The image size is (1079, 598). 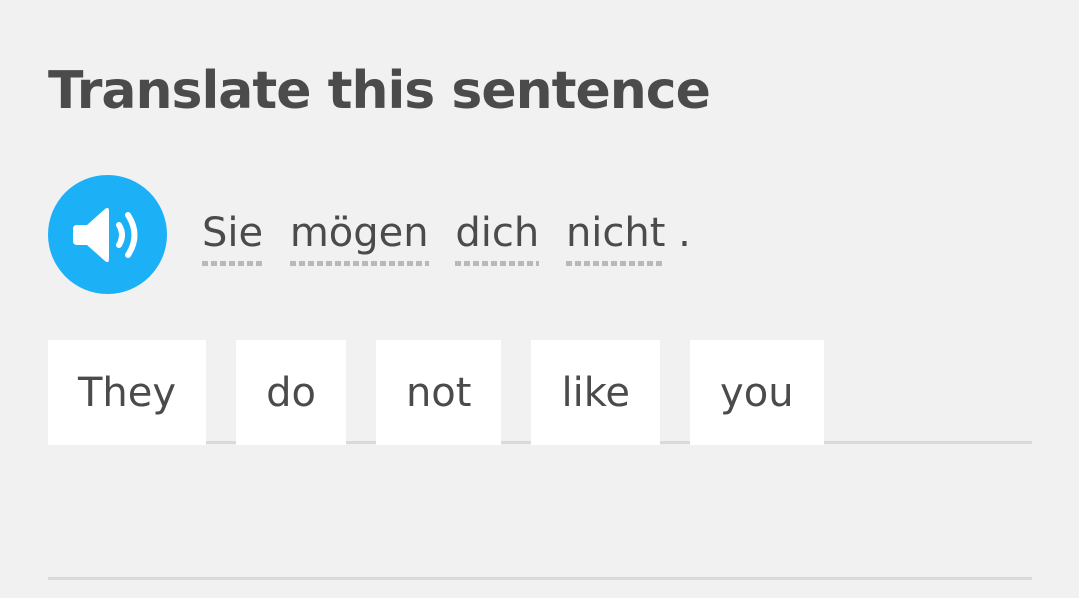 What do you see at coordinates (446, 241) in the screenshot?
I see `source-sentence: Sie mögen dich nicht .` at bounding box center [446, 241].